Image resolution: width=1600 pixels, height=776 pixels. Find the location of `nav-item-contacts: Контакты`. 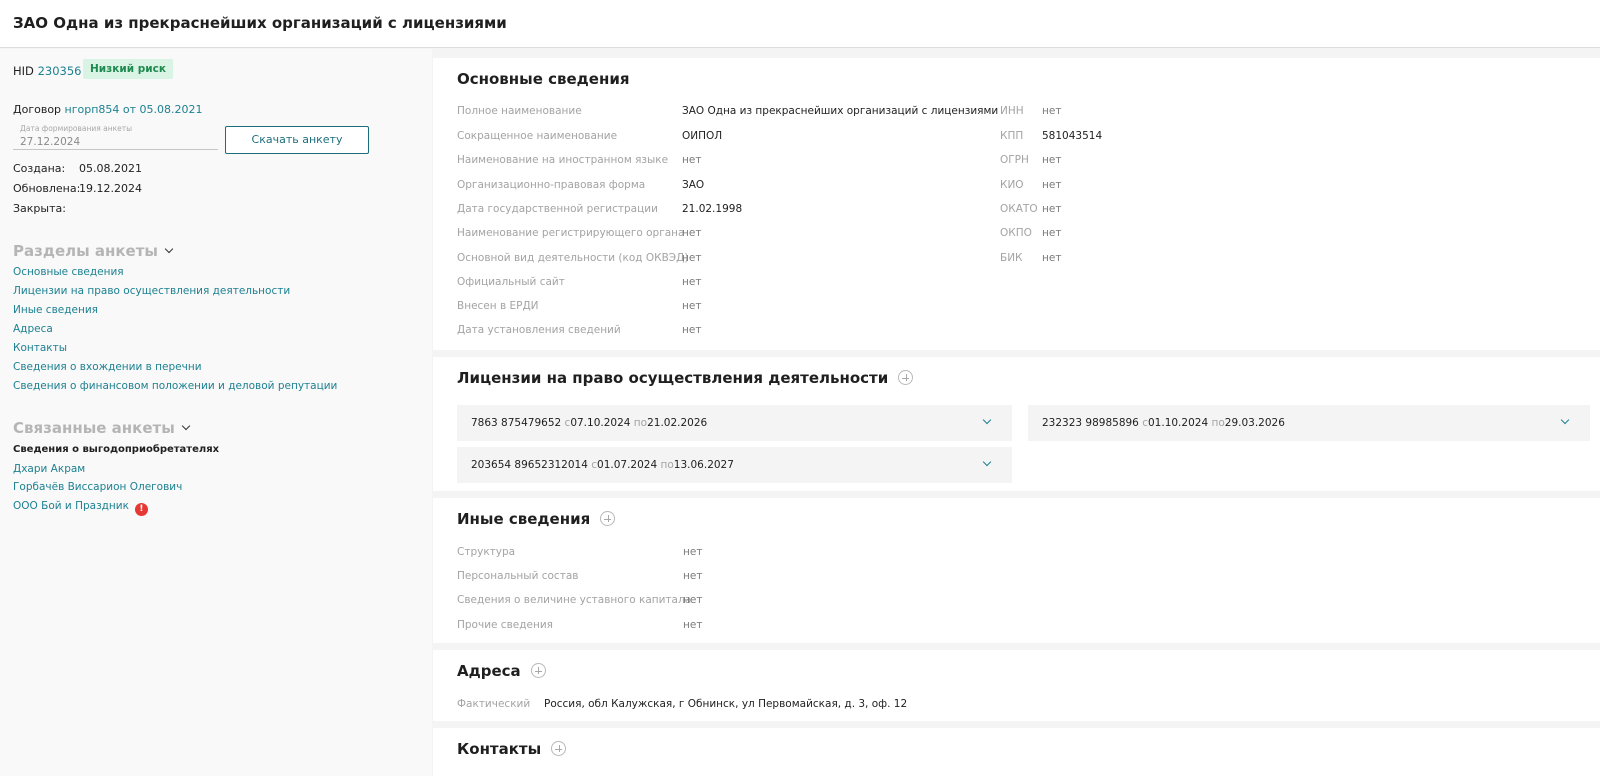

nav-item-contacts: Контакты is located at coordinates (40, 348).